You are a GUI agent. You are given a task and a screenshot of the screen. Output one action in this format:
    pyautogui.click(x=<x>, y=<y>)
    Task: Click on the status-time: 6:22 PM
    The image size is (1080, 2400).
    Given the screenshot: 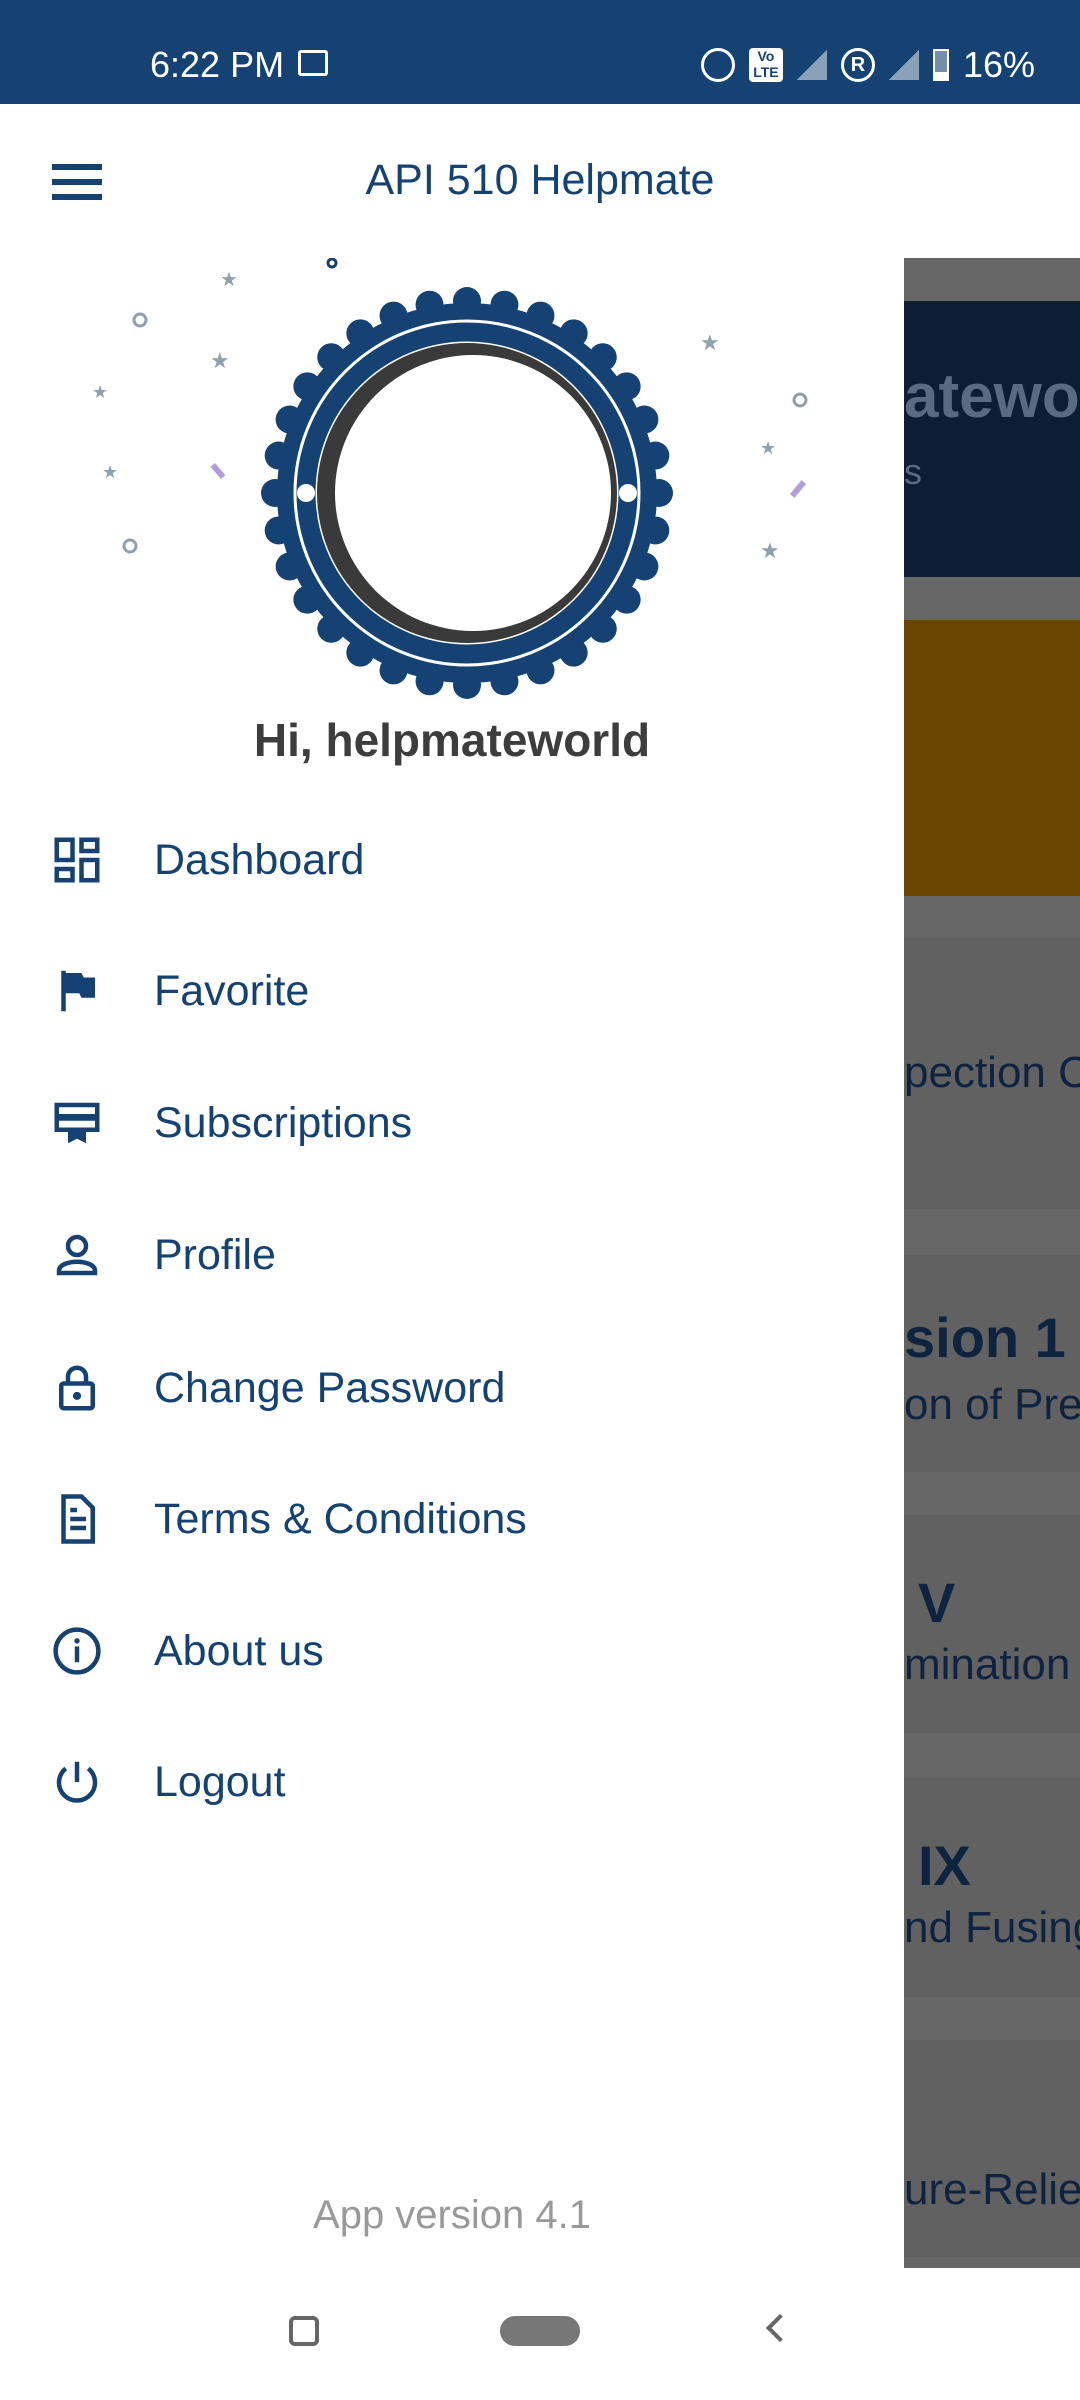 What is the action you would take?
    pyautogui.click(x=217, y=64)
    